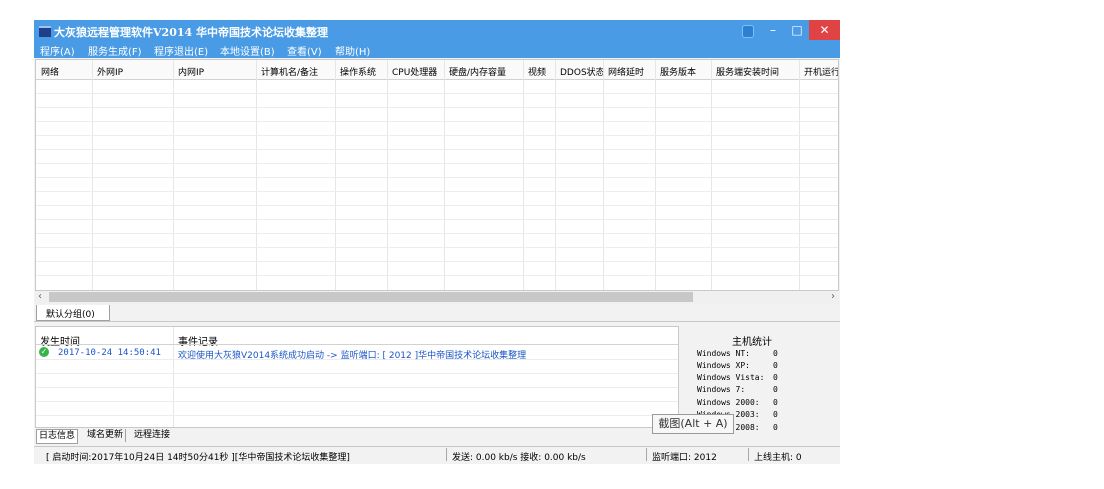 The height and width of the screenshot is (489, 1104). I want to click on col-public-ip: 外网IP, so click(110, 71).